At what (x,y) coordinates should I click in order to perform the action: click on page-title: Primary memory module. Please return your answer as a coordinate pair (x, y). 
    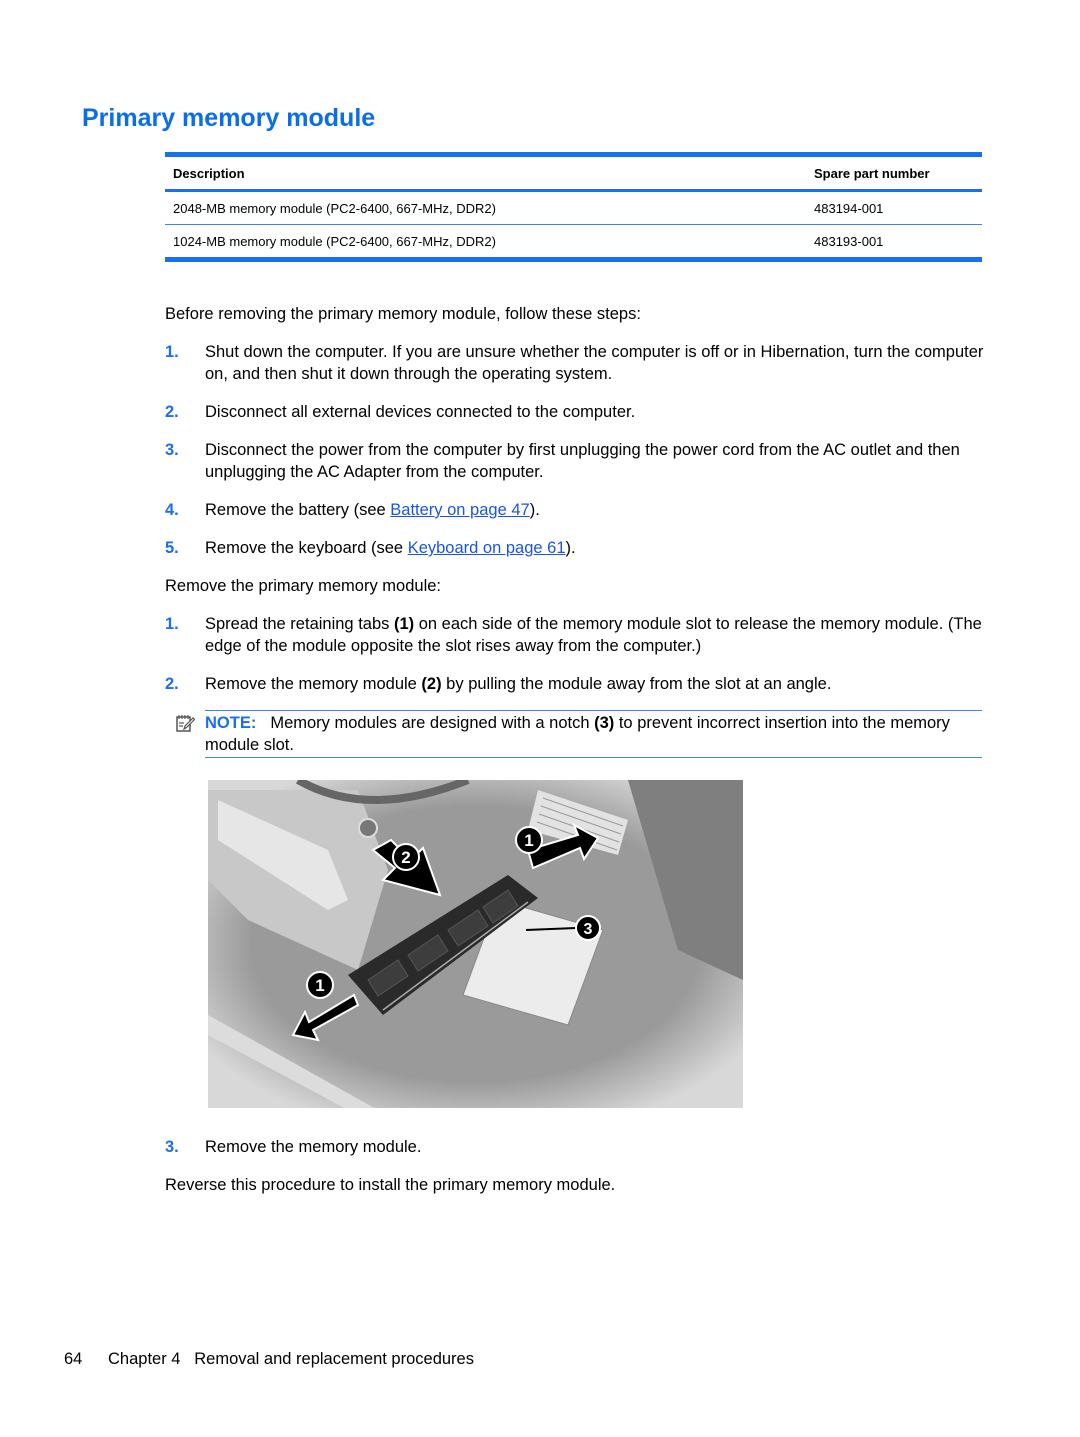
    Looking at the image, I should click on (229, 118).